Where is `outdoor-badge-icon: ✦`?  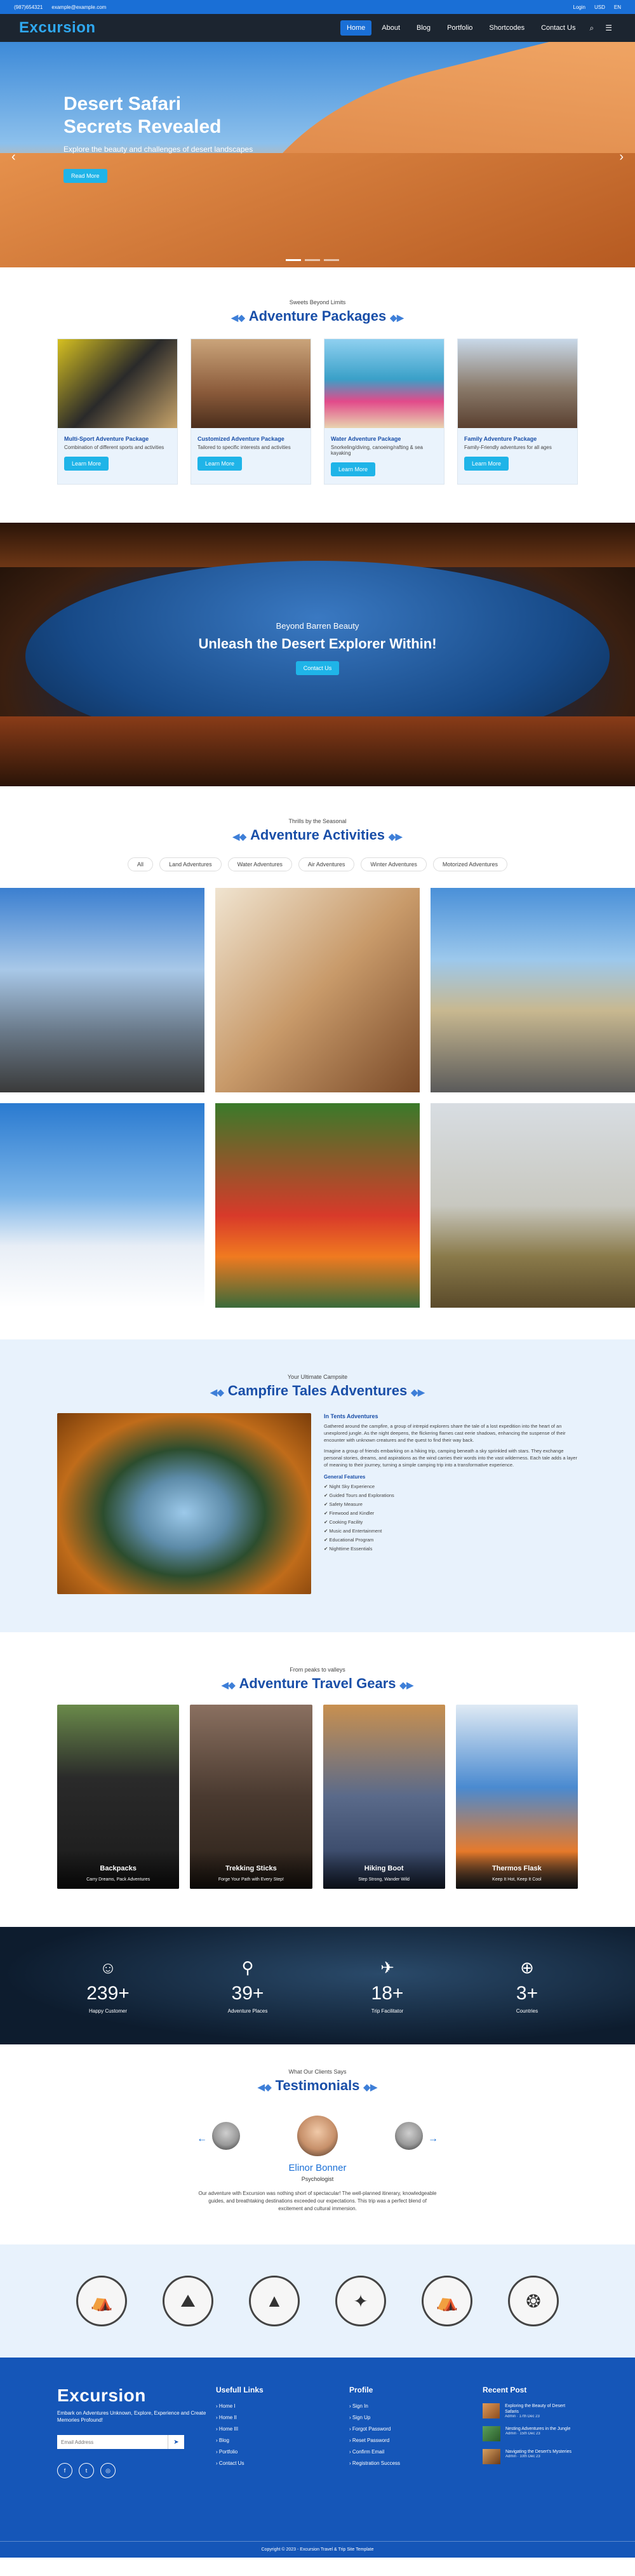
outdoor-badge-icon: ✦ is located at coordinates (361, 2301).